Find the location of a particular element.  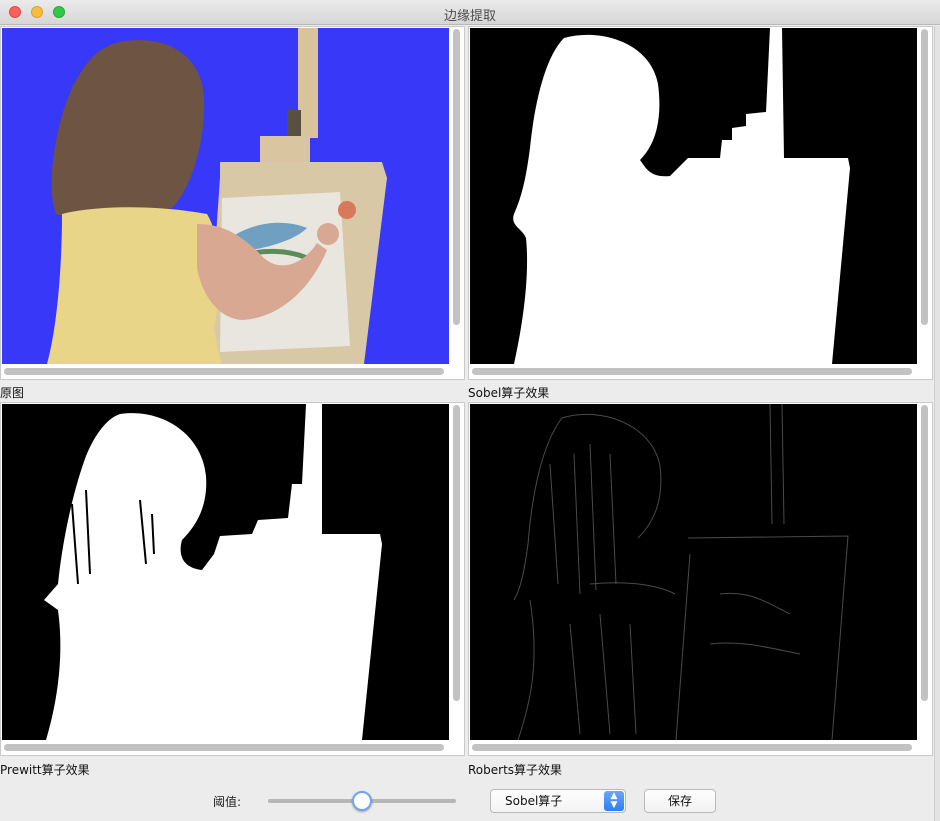

window-title: 边缘提取 is located at coordinates (469, 16).